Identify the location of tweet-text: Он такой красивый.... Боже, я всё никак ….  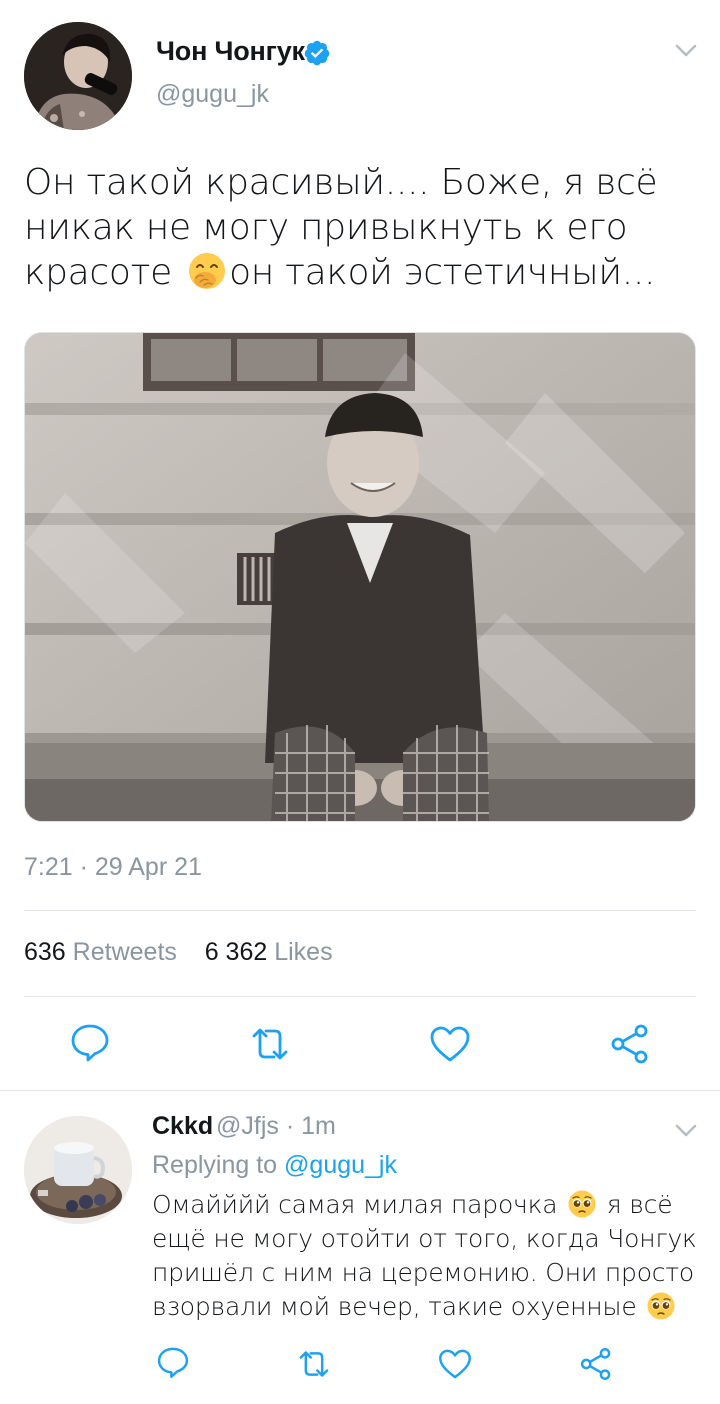
(354, 227).